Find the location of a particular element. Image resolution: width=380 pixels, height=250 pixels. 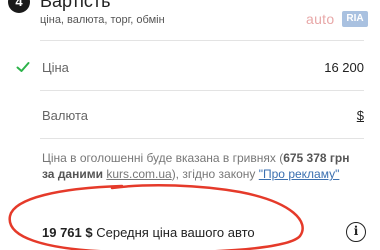

autoria-logo: auto RIA is located at coordinates (337, 19).